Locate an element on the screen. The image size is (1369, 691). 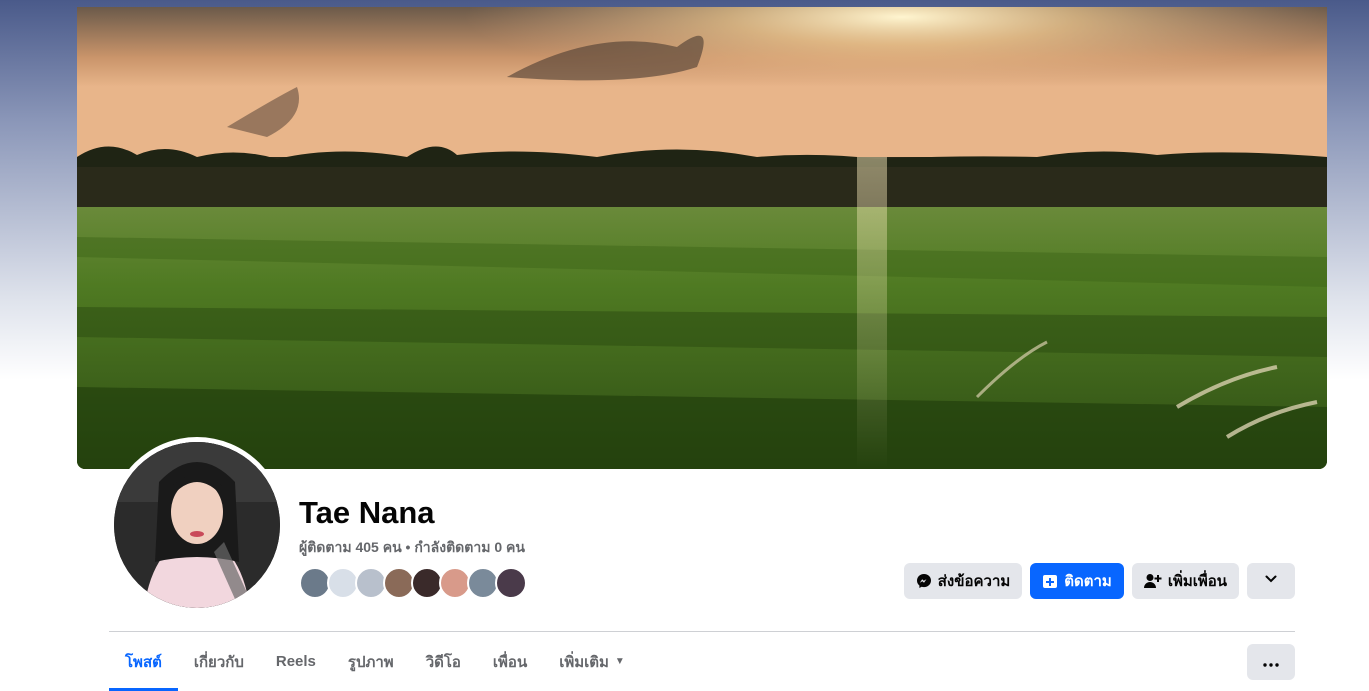
tab-friends: เพื่อน is located at coordinates (510, 661).